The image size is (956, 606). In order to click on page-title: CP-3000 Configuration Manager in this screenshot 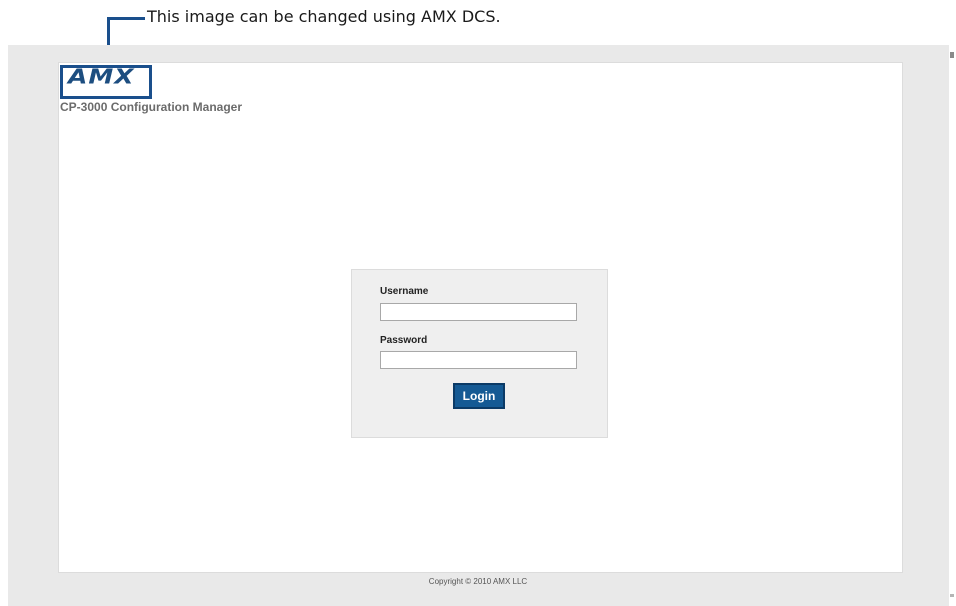, I will do `click(151, 107)`.